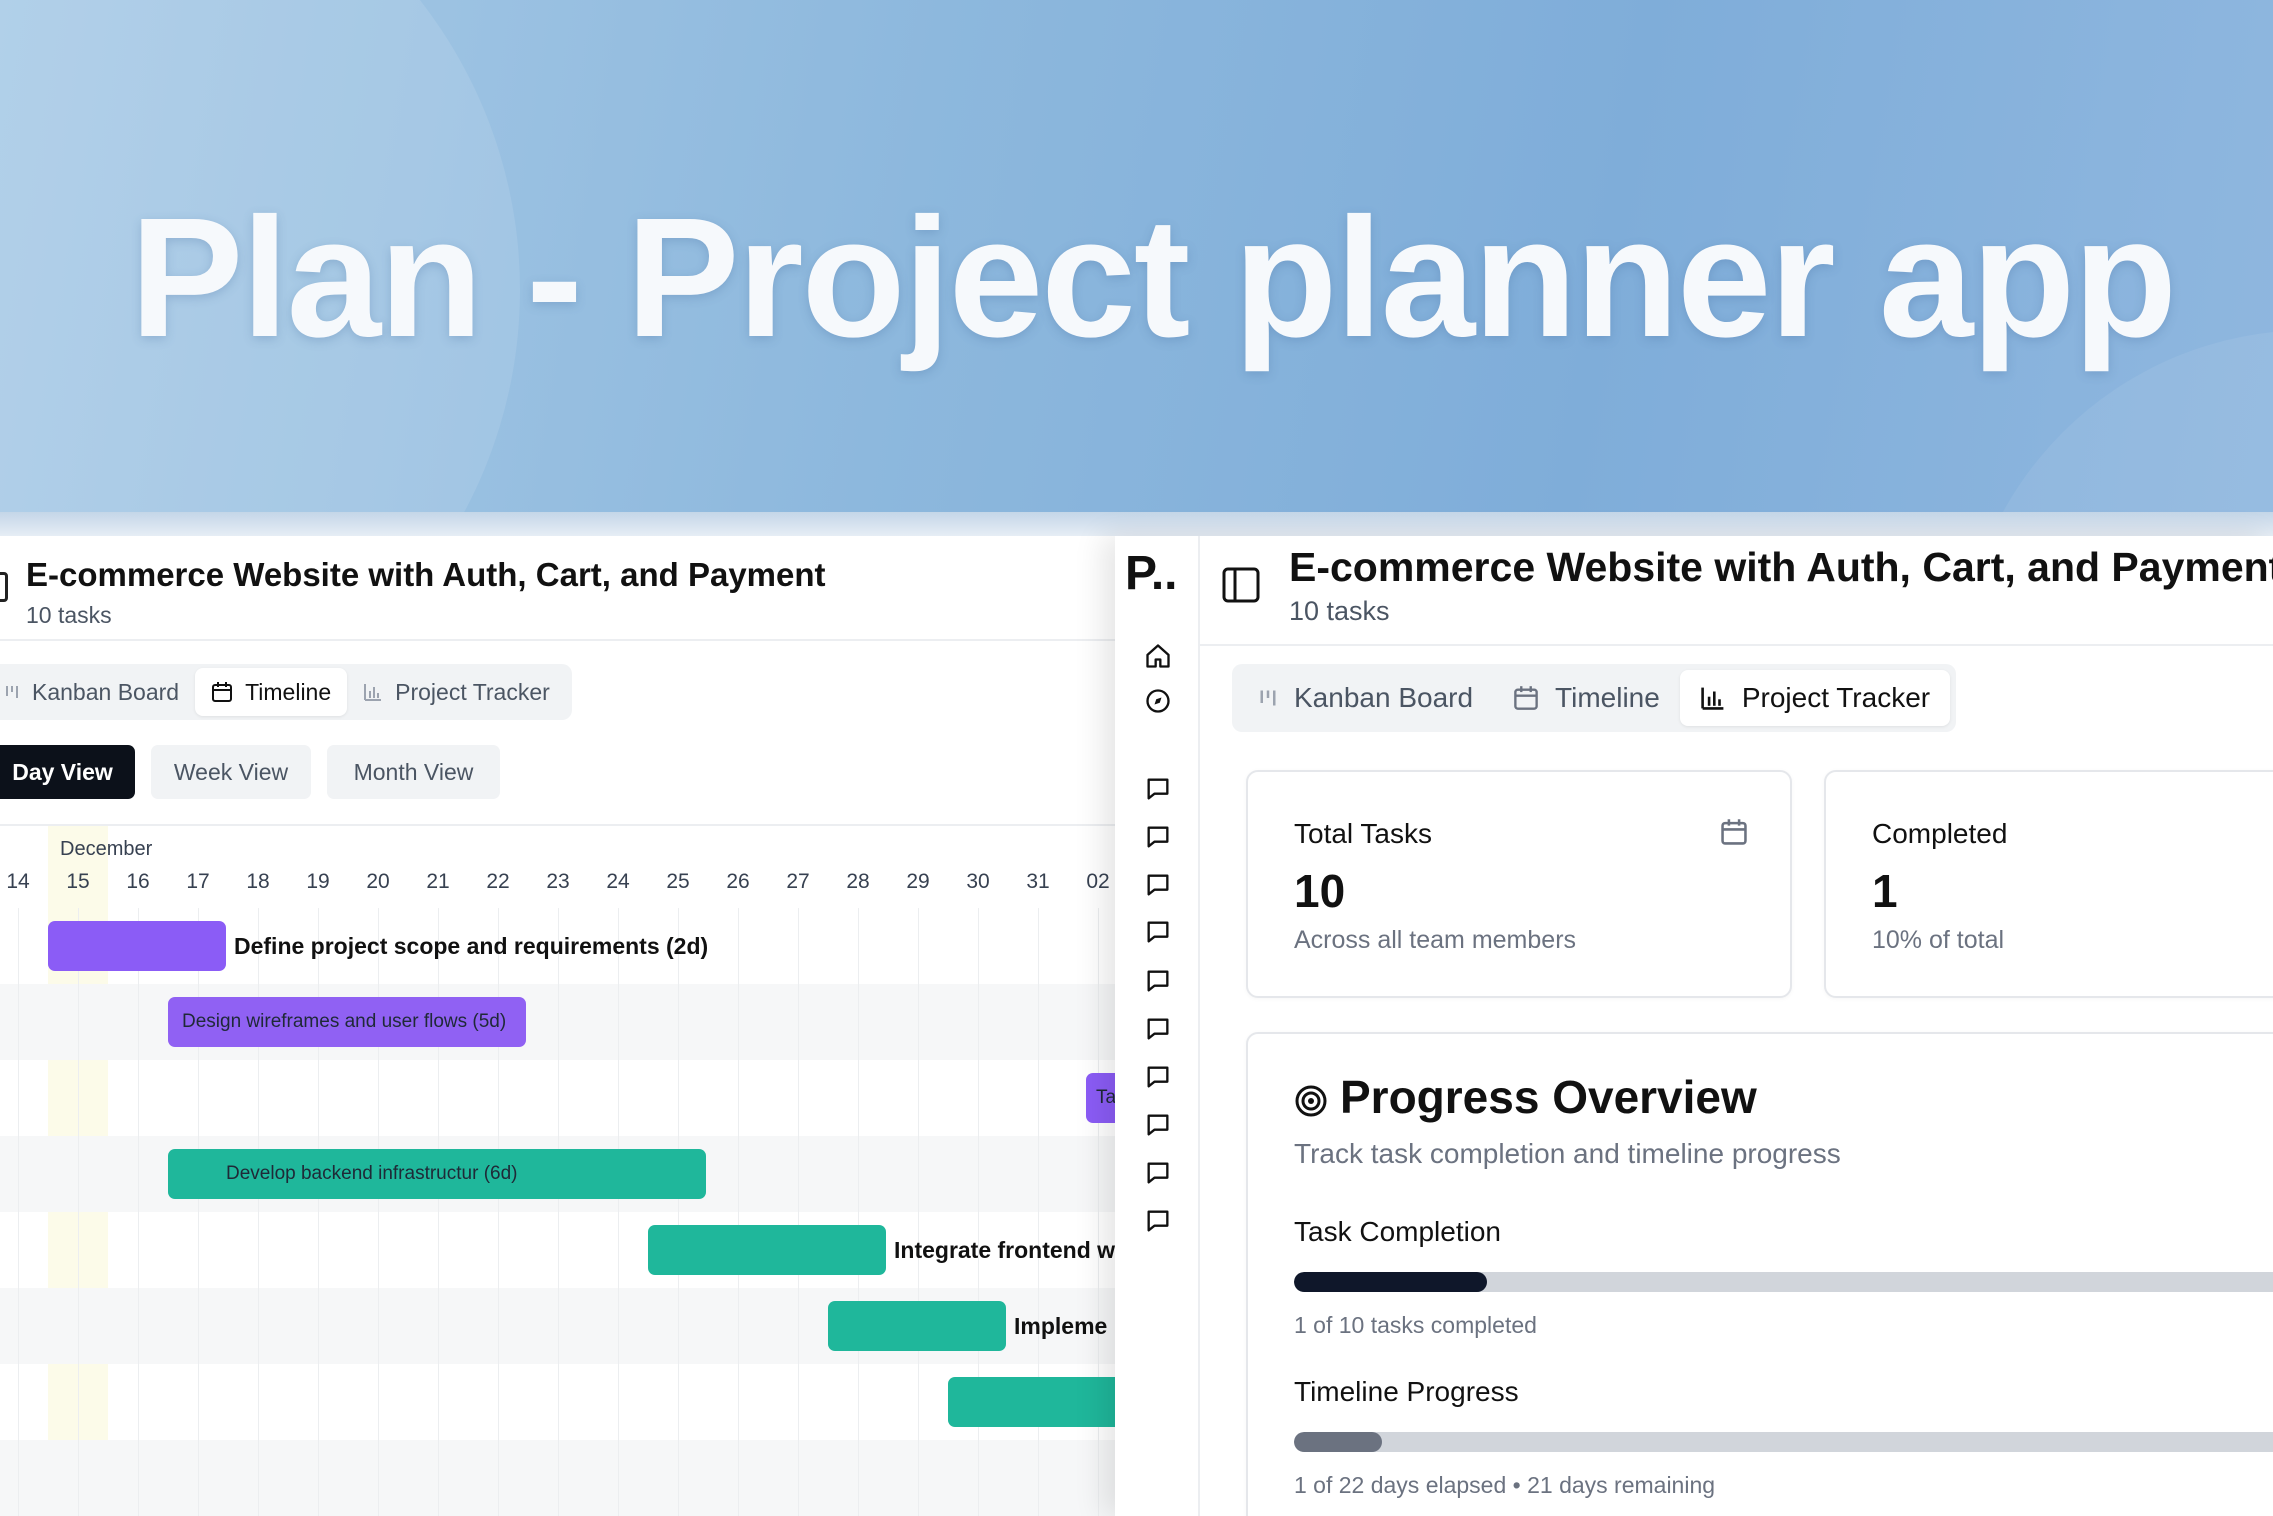 This screenshot has height=1516, width=2273. What do you see at coordinates (1158, 701) in the screenshot?
I see `compass-icon` at bounding box center [1158, 701].